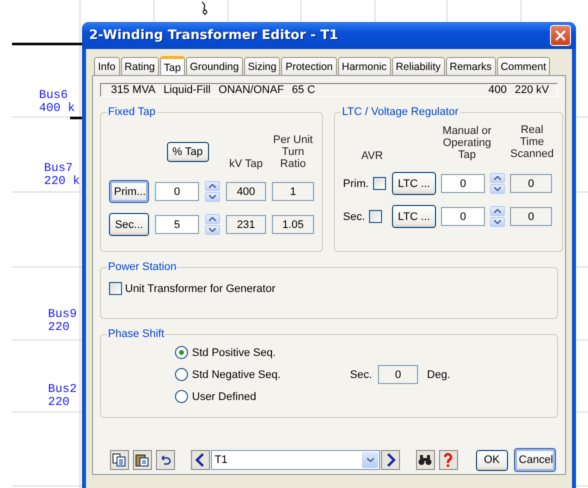  Describe the element at coordinates (438, 374) in the screenshot. I see `angle-unit: Deg.` at that location.